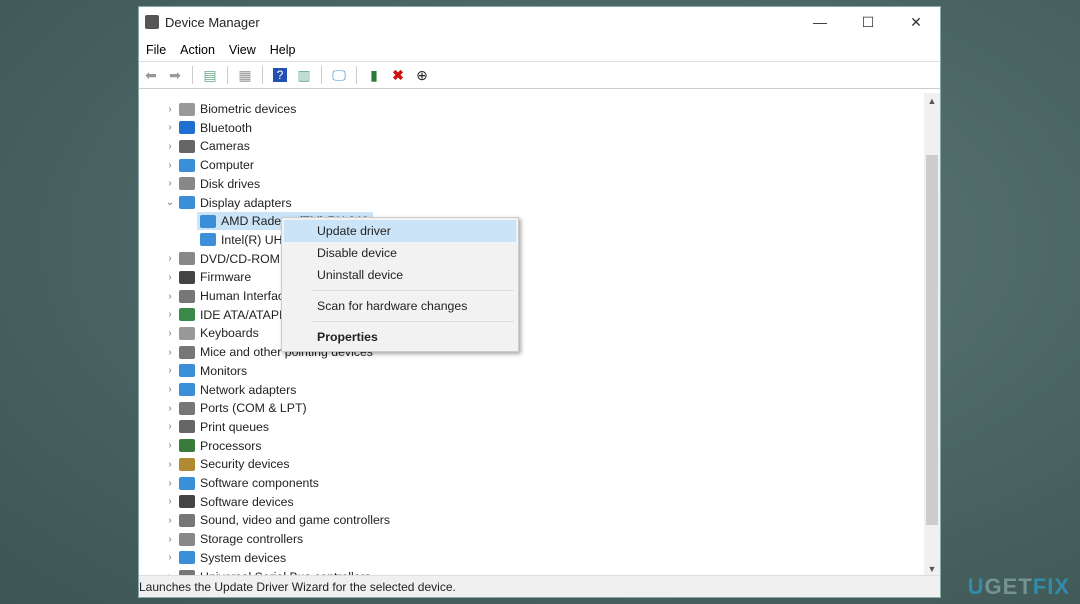 The height and width of the screenshot is (604, 1080). Describe the element at coordinates (207, 277) in the screenshot. I see `tree-item: › Firmware` at that location.